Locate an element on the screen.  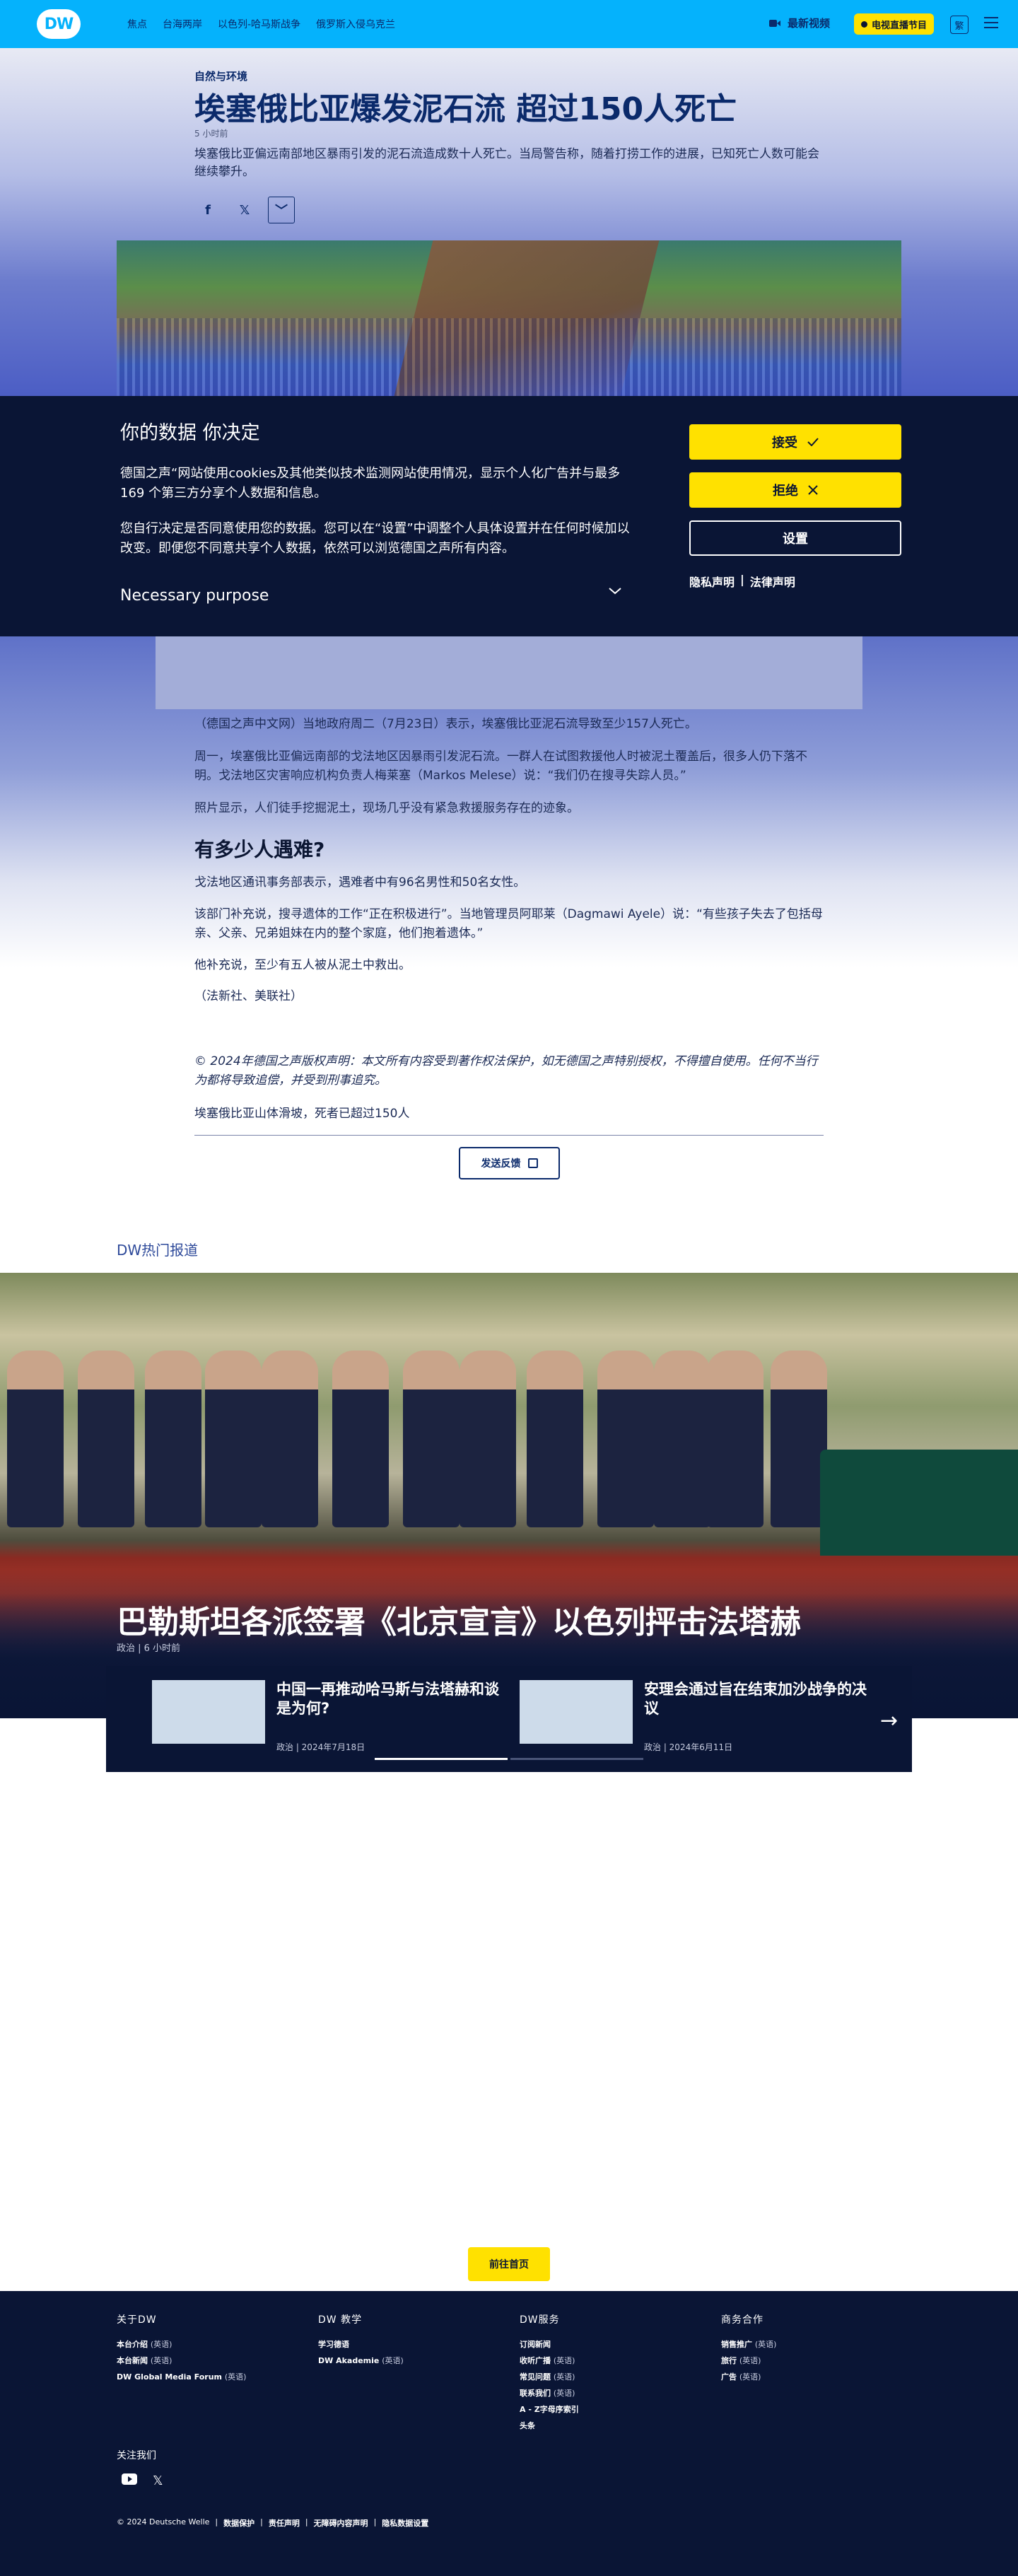
necessary-purpose-toggle: Necessary purpose is located at coordinates (371, 596).